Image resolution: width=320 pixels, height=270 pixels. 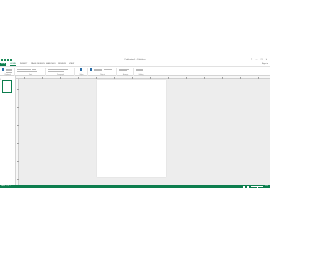 What do you see at coordinates (243, 186) in the screenshot?
I see `single-page-view-icon` at bounding box center [243, 186].